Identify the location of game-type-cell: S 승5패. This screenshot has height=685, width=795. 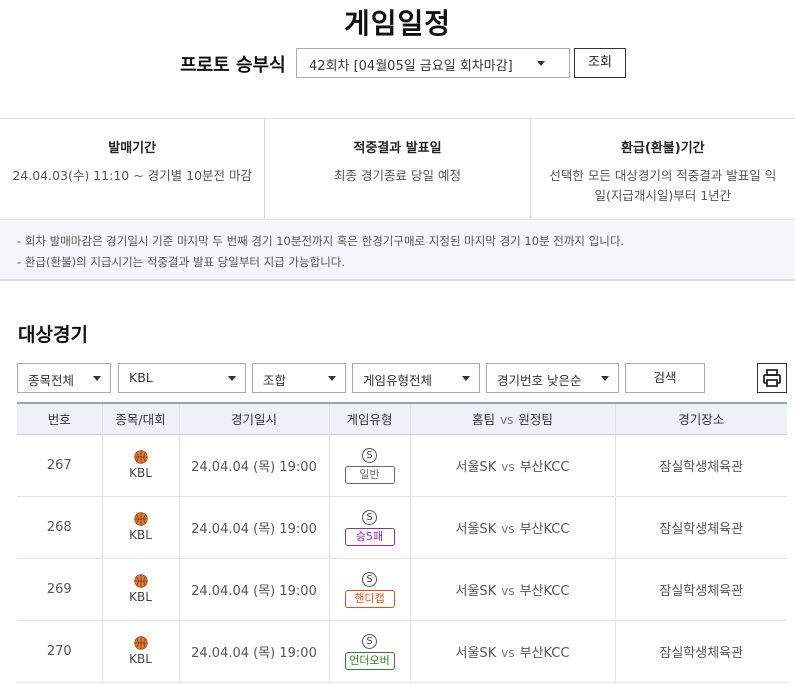
(369, 527).